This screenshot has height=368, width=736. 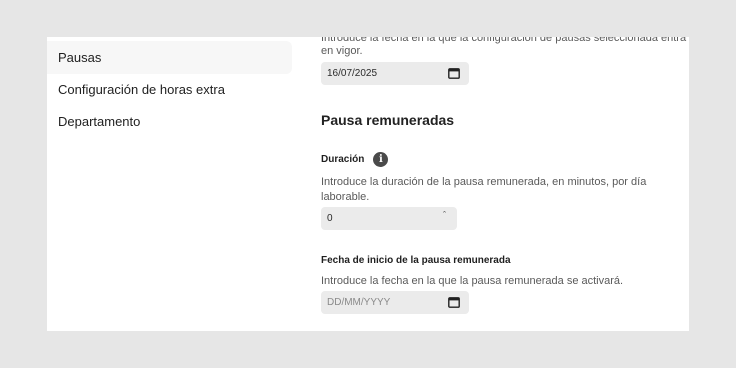 I want to click on start-date-label: Fecha de inicio de la pausa remunerada, so click(x=416, y=260).